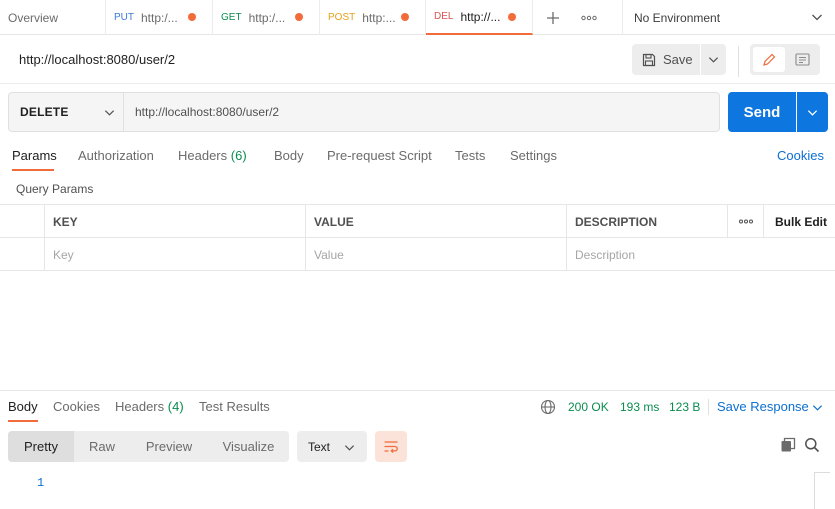 The image size is (835, 509). Describe the element at coordinates (639, 407) in the screenshot. I see `response-time: 193 ms` at that location.